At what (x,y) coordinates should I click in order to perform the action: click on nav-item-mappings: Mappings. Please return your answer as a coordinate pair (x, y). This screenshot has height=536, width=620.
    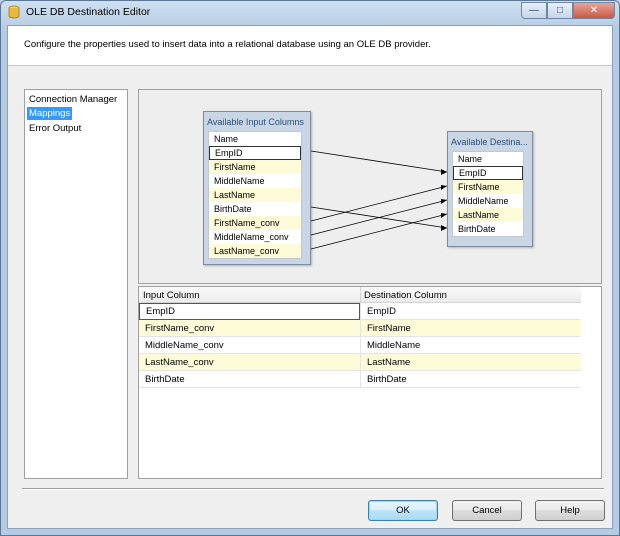
    Looking at the image, I should click on (50, 113).